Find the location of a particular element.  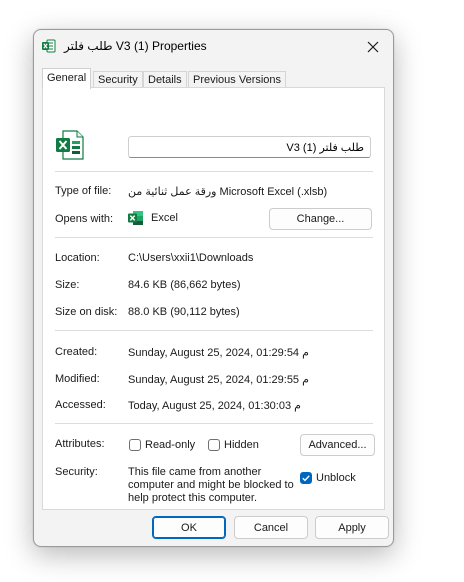

tab-previous-versions: Previous Versions is located at coordinates (237, 79).